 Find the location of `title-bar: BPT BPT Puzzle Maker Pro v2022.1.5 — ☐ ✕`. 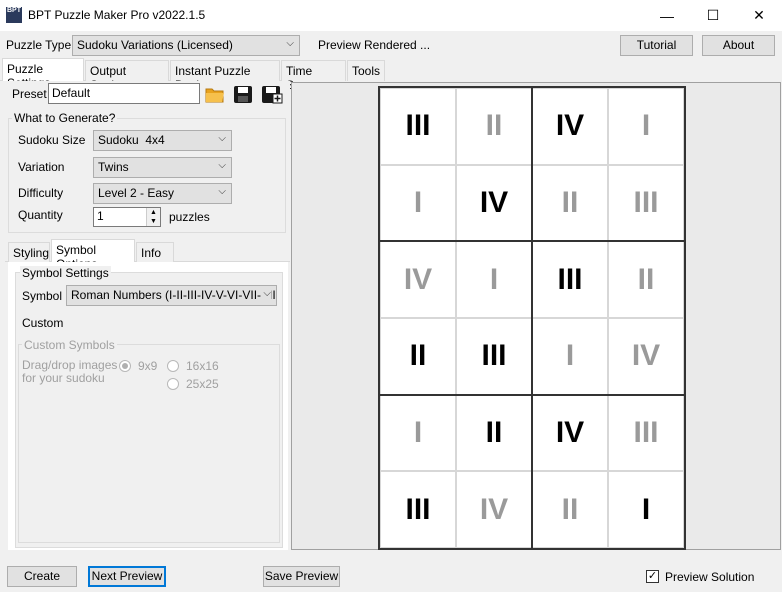

title-bar: BPT BPT Puzzle Maker Pro v2022.1.5 — ☐ ✕ is located at coordinates (391, 15).